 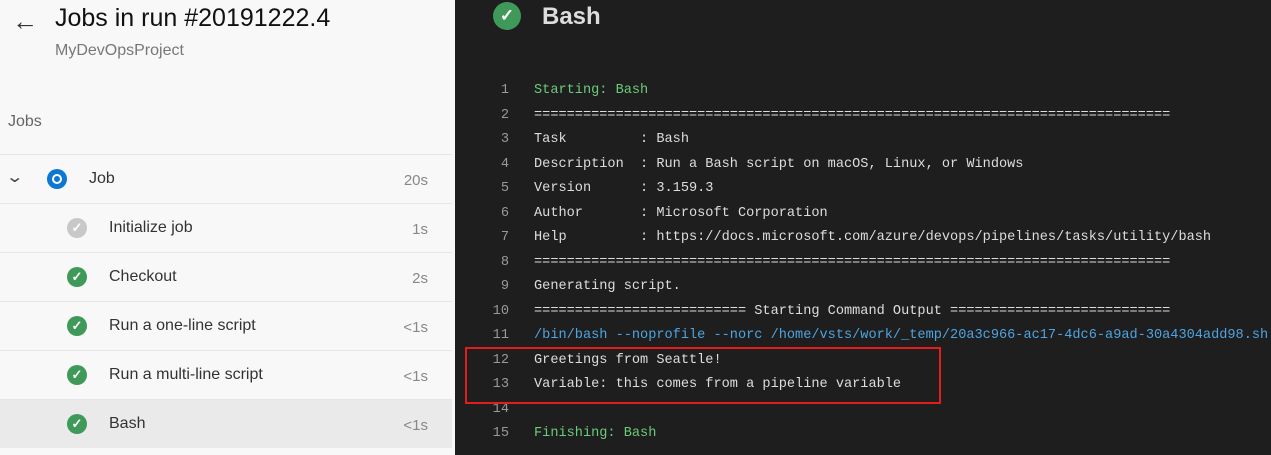 What do you see at coordinates (571, 16) in the screenshot?
I see `log-title: Bash` at bounding box center [571, 16].